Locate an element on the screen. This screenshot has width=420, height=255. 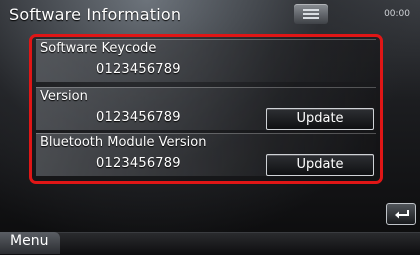
version-label: Version is located at coordinates (64, 96).